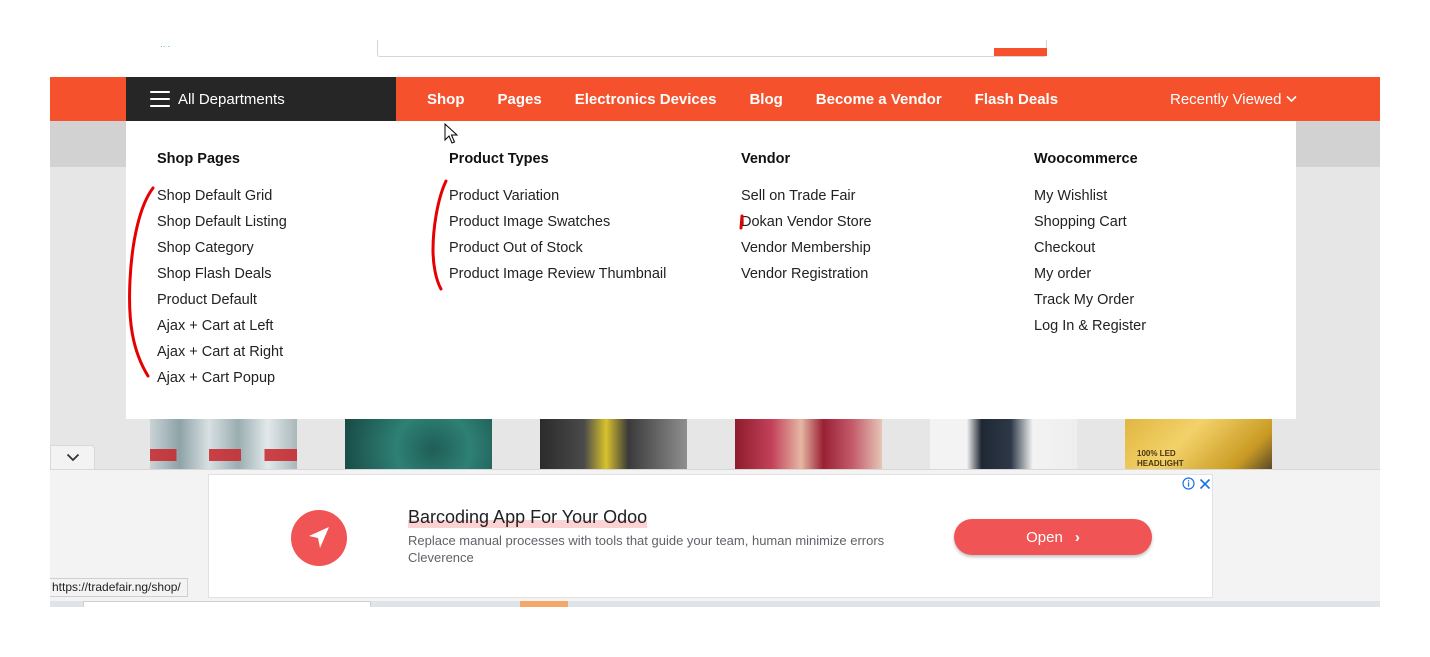  I want to click on menu-item: Shop Flash Deals, so click(222, 278).